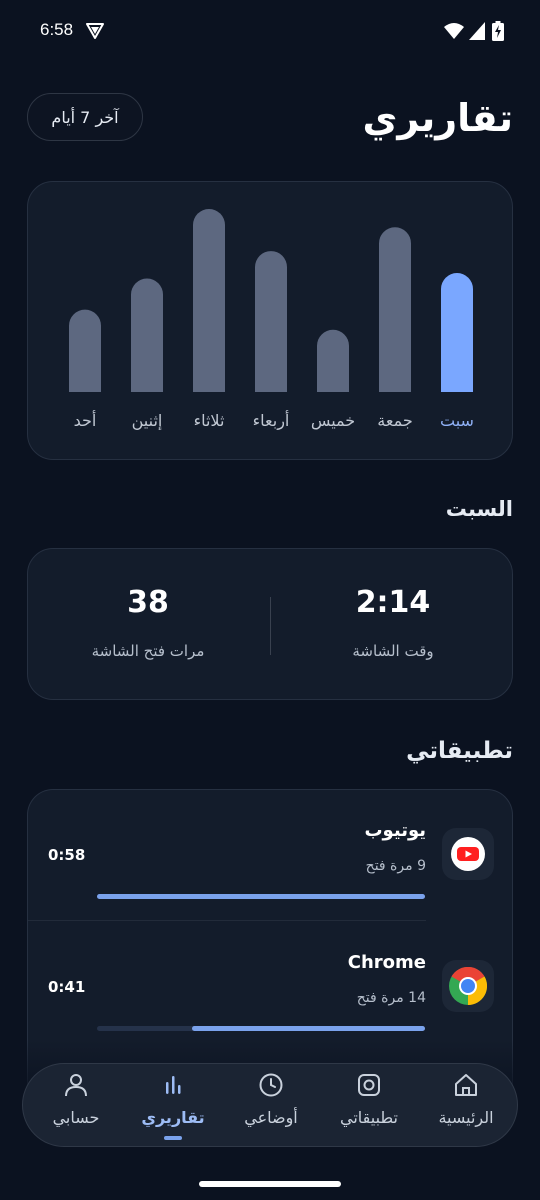 This screenshot has height=1200, width=540. What do you see at coordinates (393, 651) in the screenshot?
I see `screen-time-label: وقت الشاشة` at bounding box center [393, 651].